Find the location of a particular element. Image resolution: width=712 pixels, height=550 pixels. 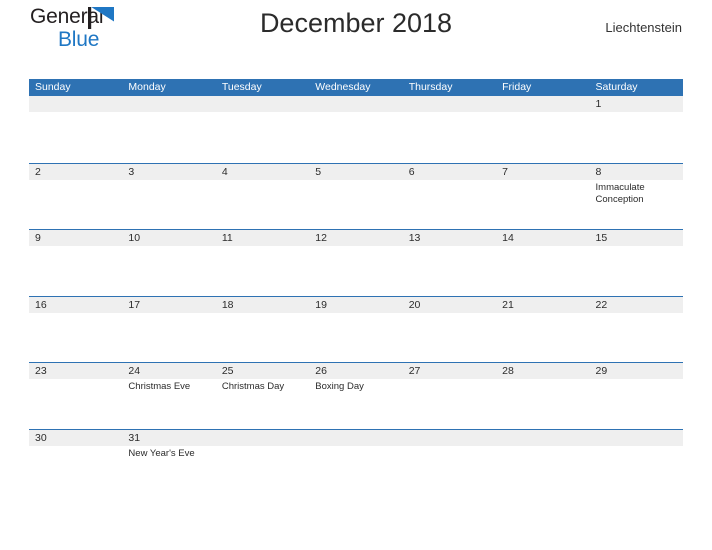

day-number: 19 is located at coordinates (321, 304).